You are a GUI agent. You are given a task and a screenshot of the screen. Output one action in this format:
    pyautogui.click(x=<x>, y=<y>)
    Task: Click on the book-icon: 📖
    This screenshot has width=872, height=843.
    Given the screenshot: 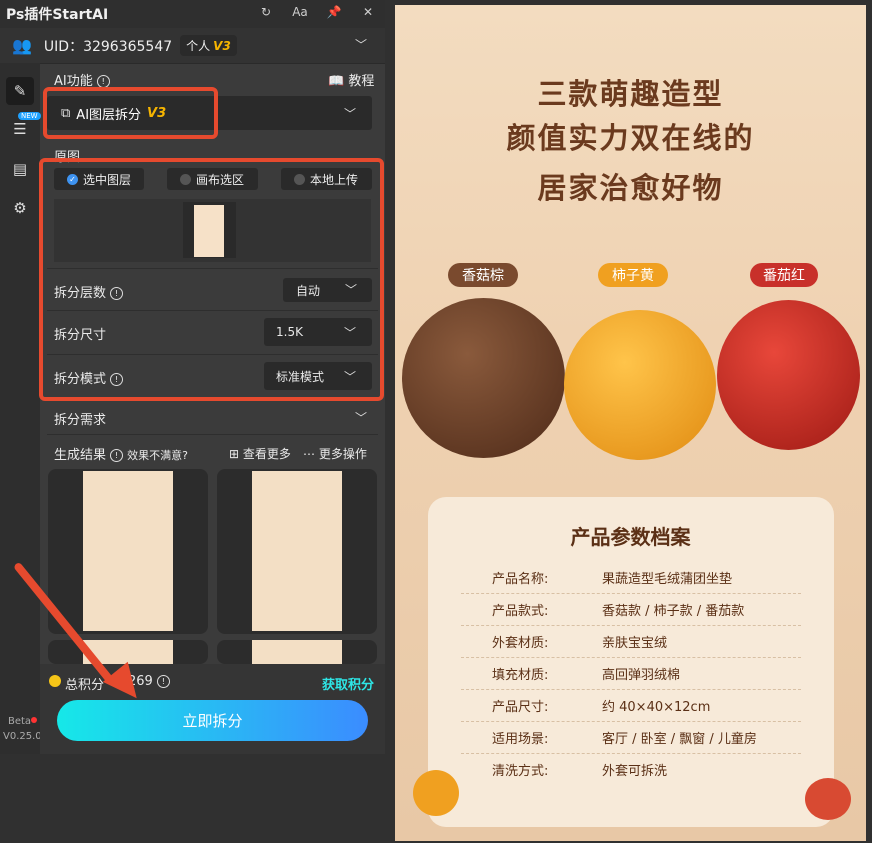 What is the action you would take?
    pyautogui.click(x=336, y=81)
    